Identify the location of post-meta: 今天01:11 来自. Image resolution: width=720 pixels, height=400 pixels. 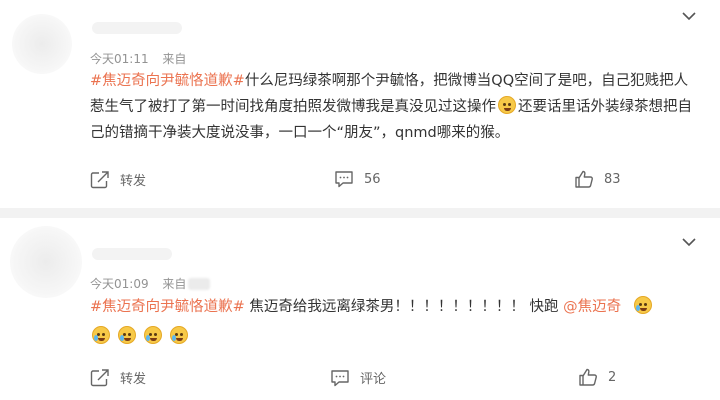
(138, 58).